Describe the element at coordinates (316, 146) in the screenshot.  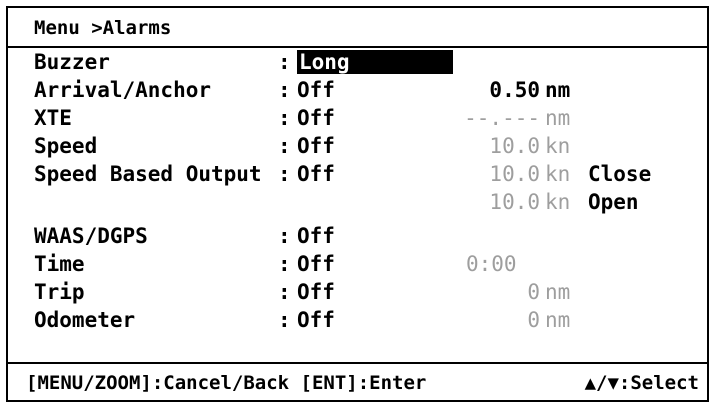
I see `speed-value: Off` at that location.